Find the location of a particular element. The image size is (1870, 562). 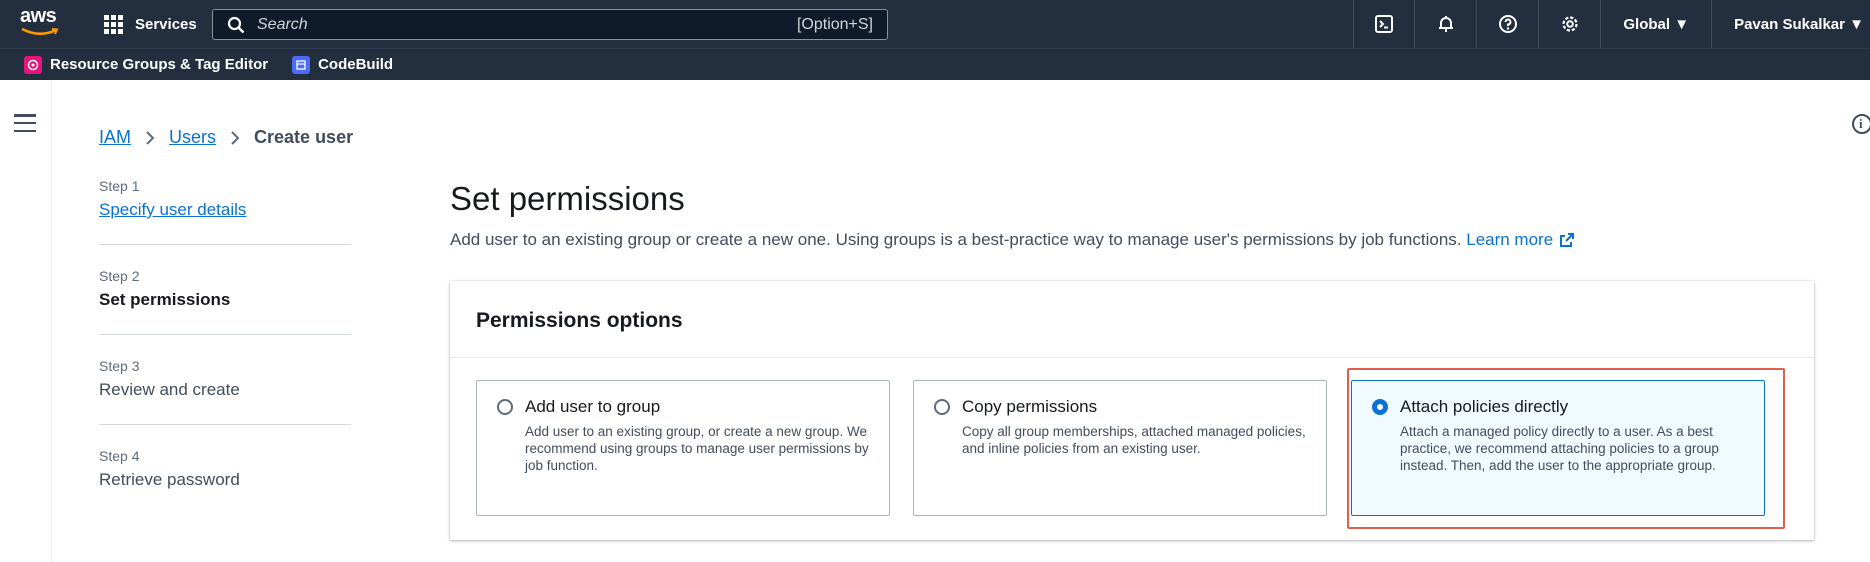

cloudshell-button is located at coordinates (1384, 24).